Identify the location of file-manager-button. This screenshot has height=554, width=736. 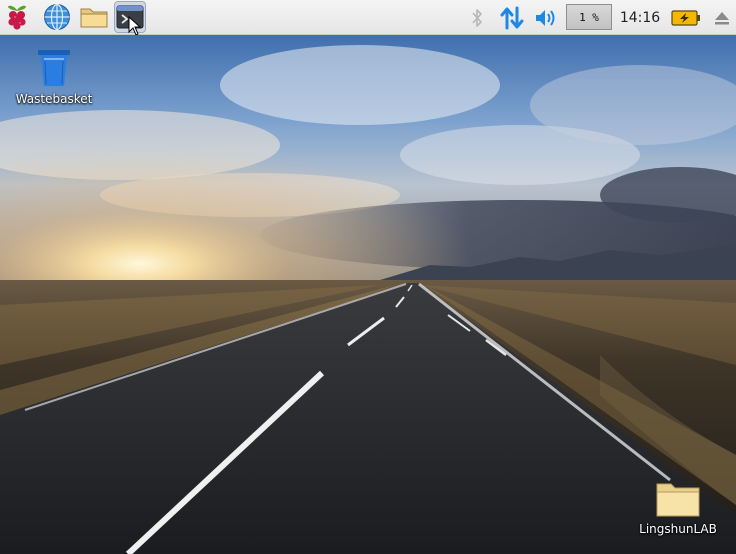
(94, 17).